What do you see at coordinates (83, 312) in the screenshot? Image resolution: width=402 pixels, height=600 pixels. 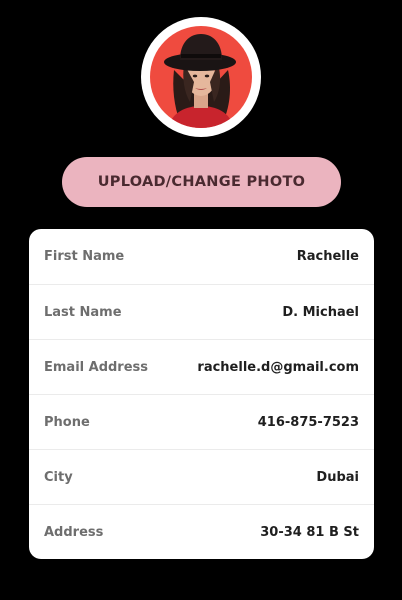 I see `last-name-label: Last Name` at bounding box center [83, 312].